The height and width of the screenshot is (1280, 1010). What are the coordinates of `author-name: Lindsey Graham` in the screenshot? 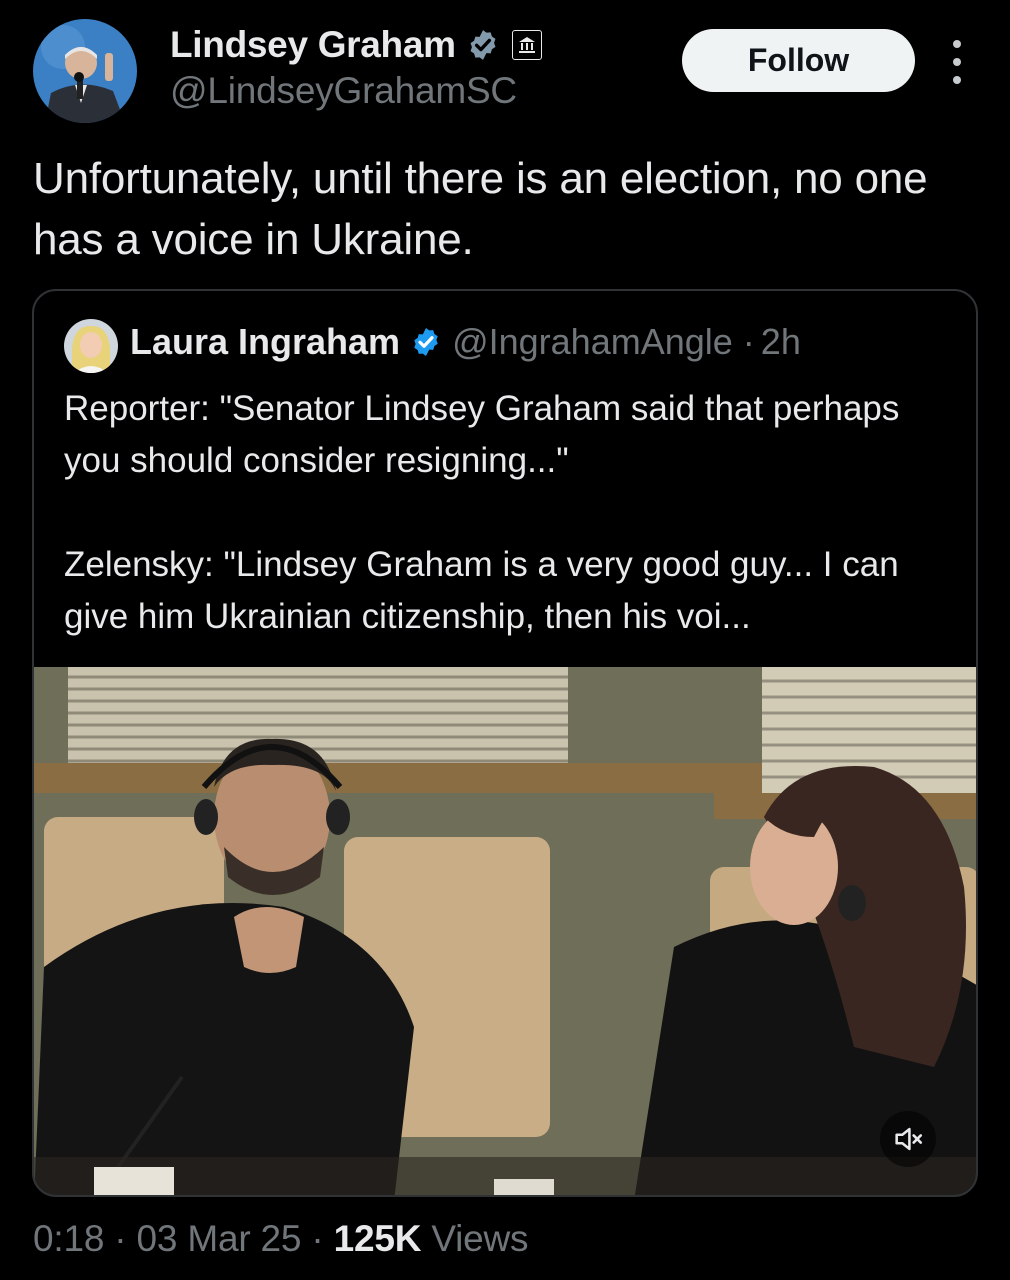 It's located at (313, 45).